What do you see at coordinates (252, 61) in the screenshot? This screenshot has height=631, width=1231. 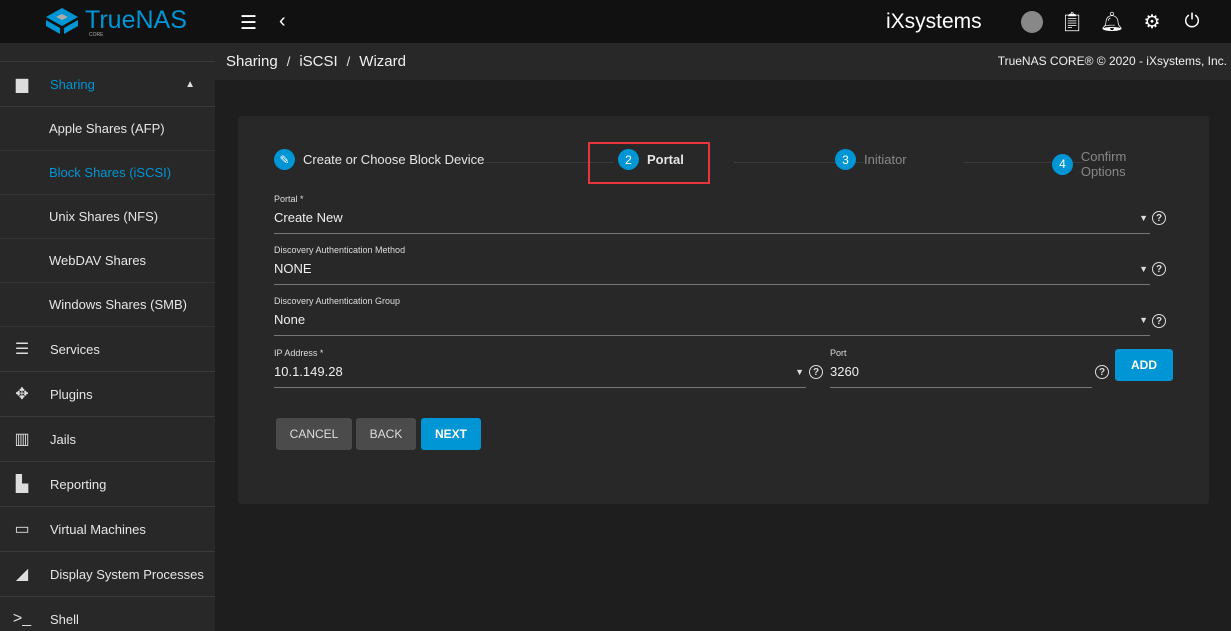 I see `breadcrumb-sharing: Sharing` at bounding box center [252, 61].